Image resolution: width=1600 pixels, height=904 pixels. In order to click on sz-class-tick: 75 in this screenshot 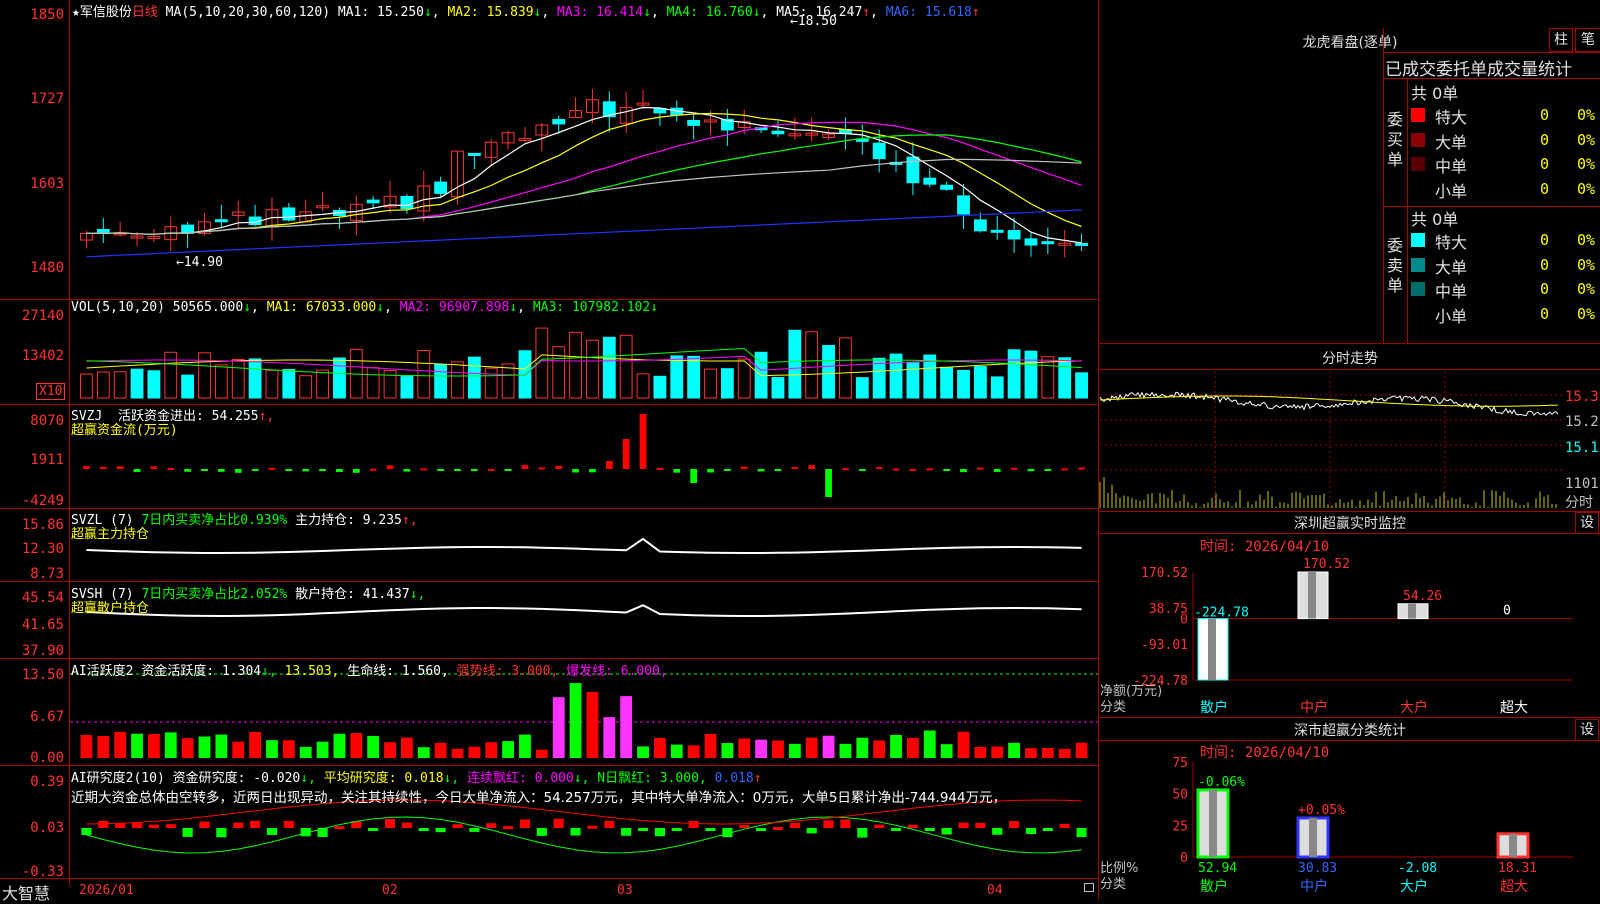, I will do `click(1180, 763)`.